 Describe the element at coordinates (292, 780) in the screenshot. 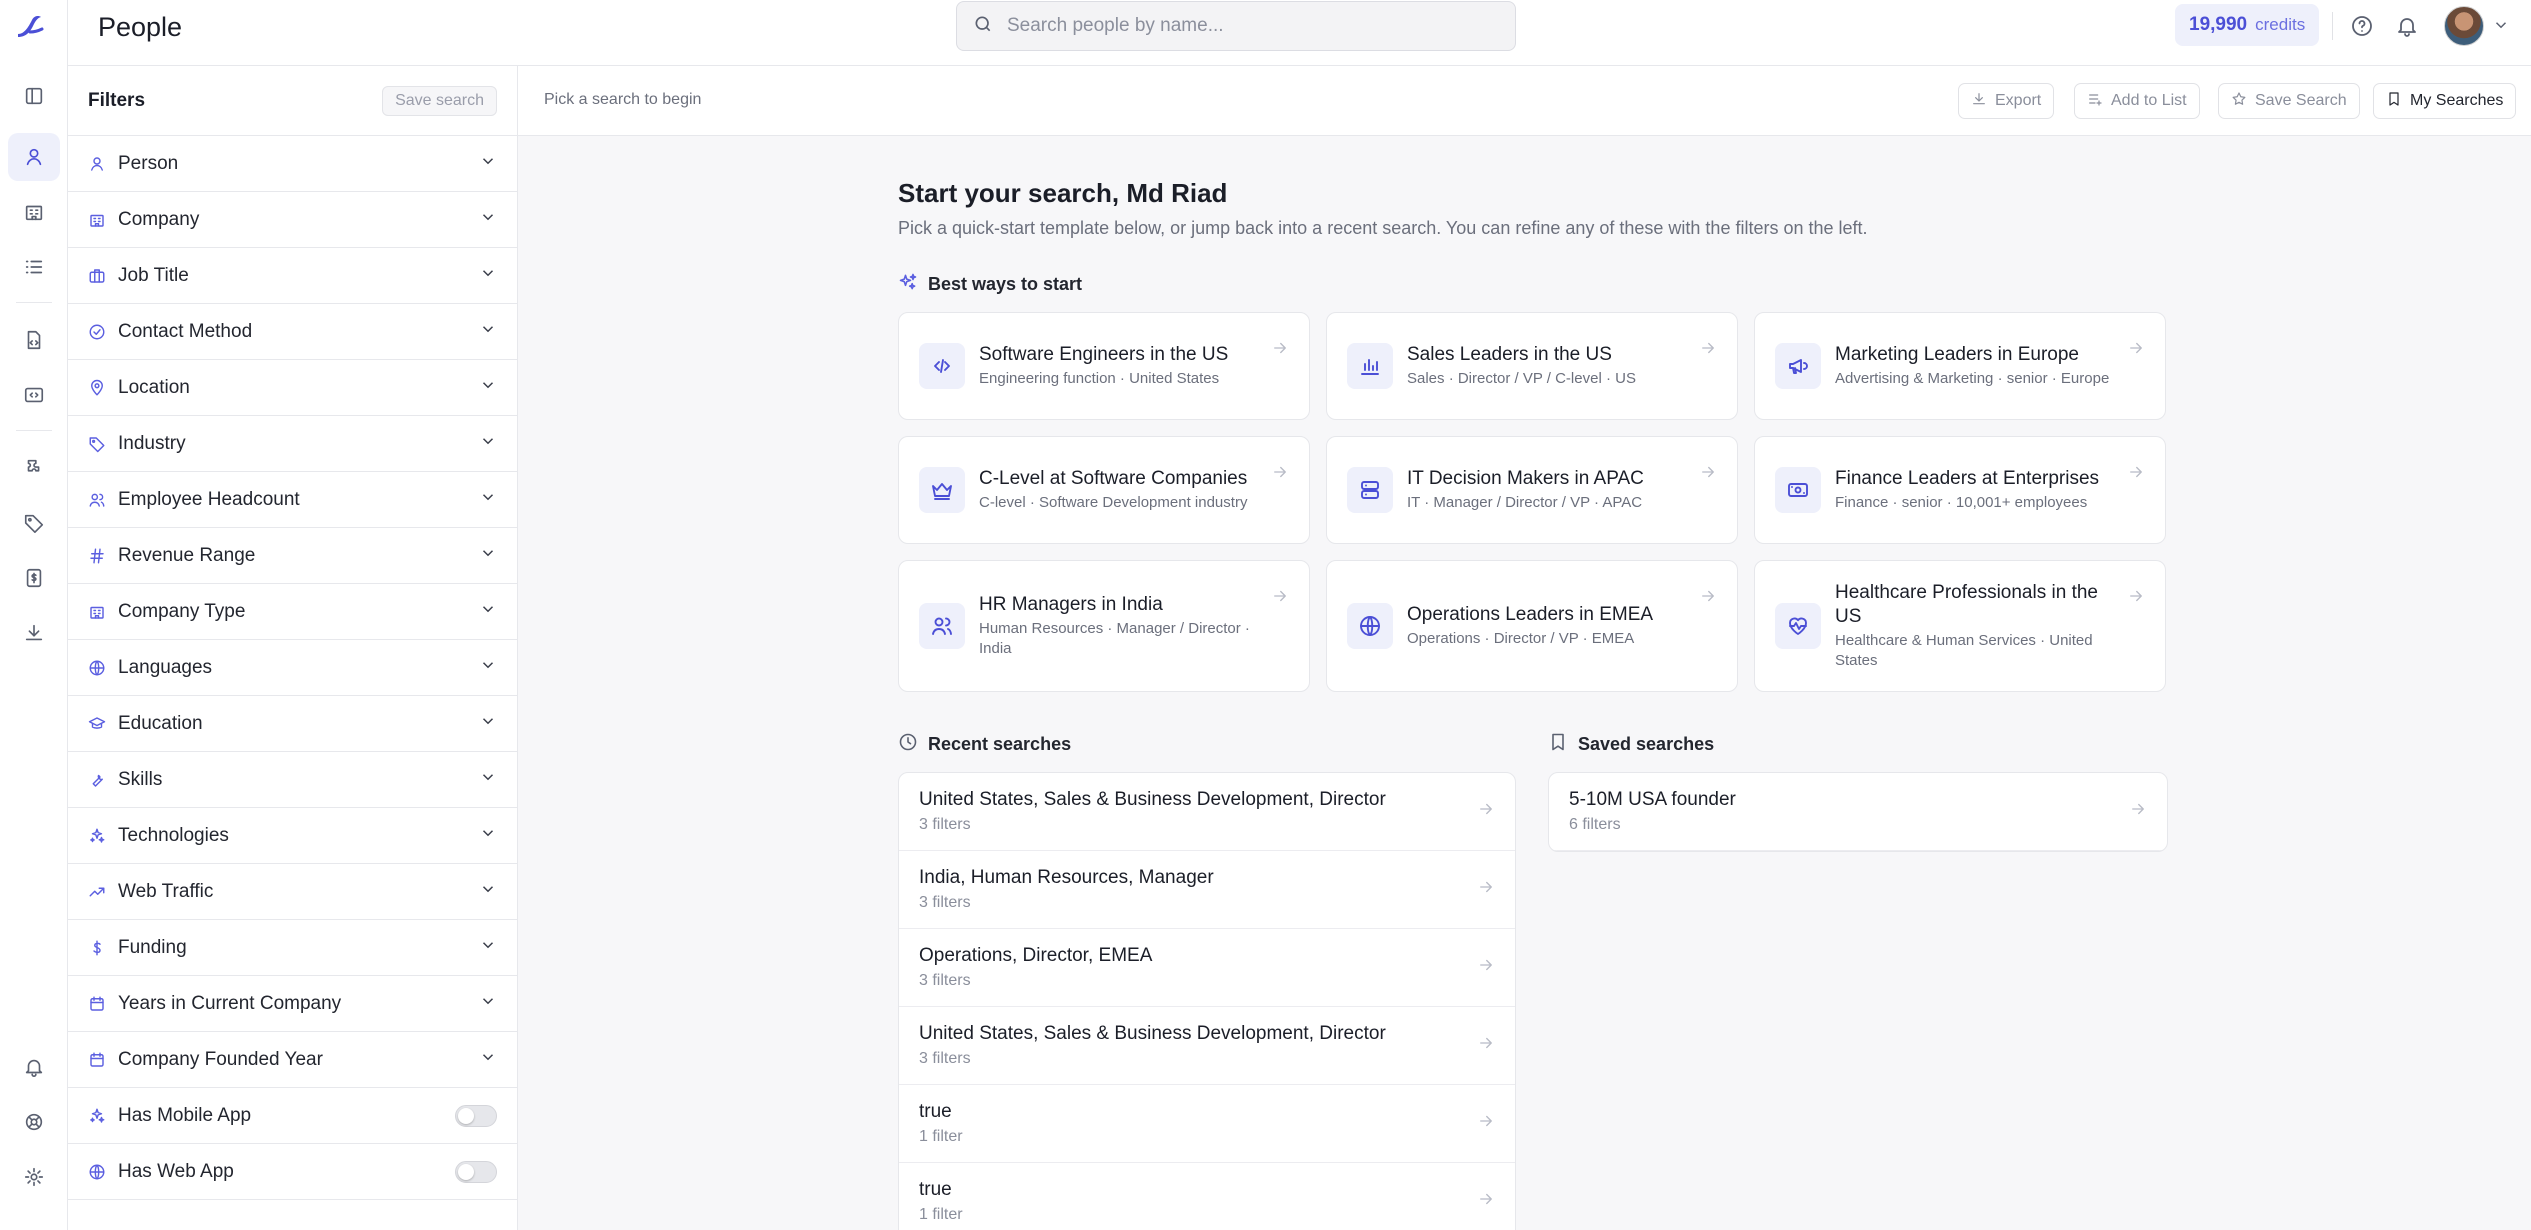

I see `filter-row: Skills` at that location.